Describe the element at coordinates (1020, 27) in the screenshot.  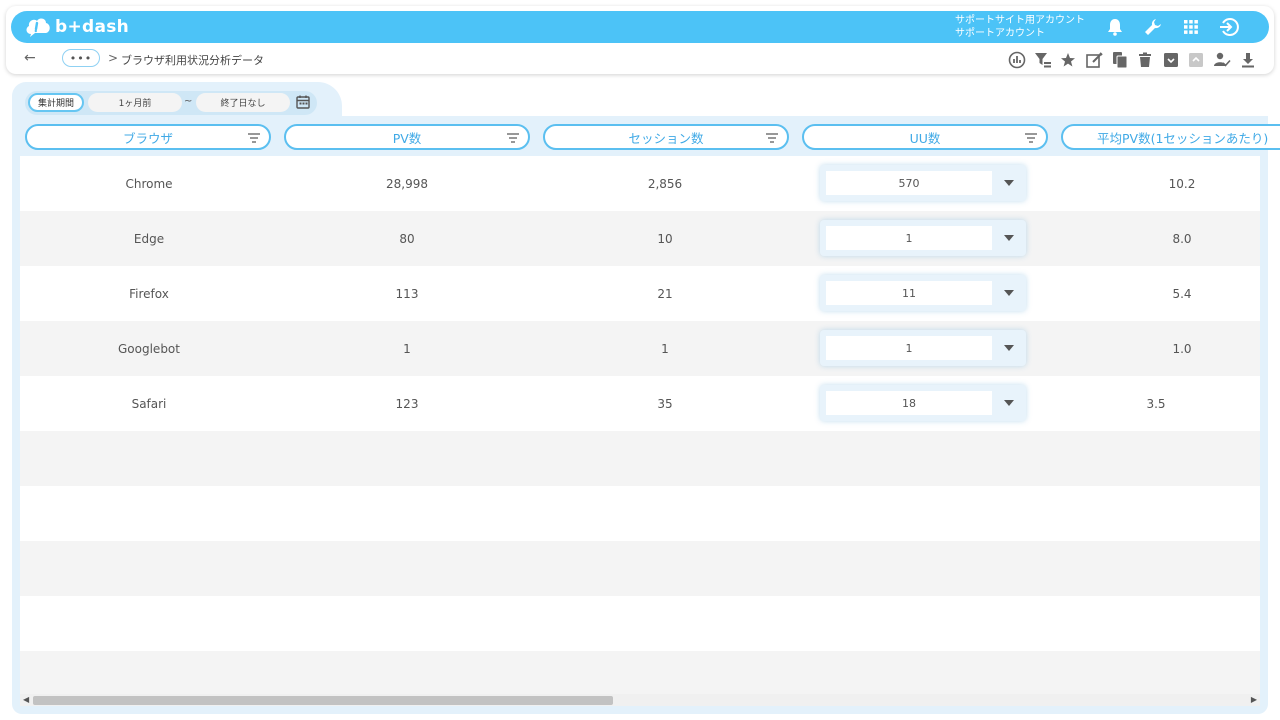
I see `account-info: サポートサイト用アカウント サポートアカウント` at that location.